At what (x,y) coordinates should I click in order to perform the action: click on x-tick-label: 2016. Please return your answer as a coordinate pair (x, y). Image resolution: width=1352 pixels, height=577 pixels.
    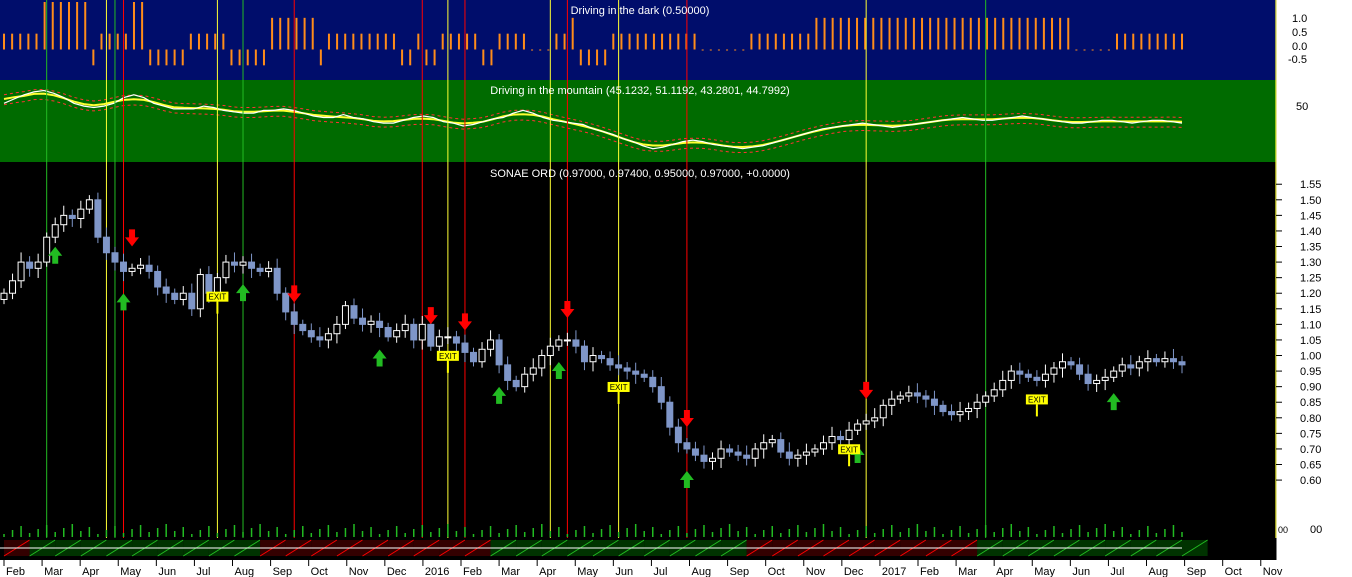
    Looking at the image, I should click on (437, 571).